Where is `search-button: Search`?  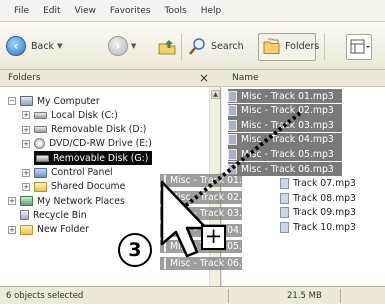 search-button: Search is located at coordinates (216, 46).